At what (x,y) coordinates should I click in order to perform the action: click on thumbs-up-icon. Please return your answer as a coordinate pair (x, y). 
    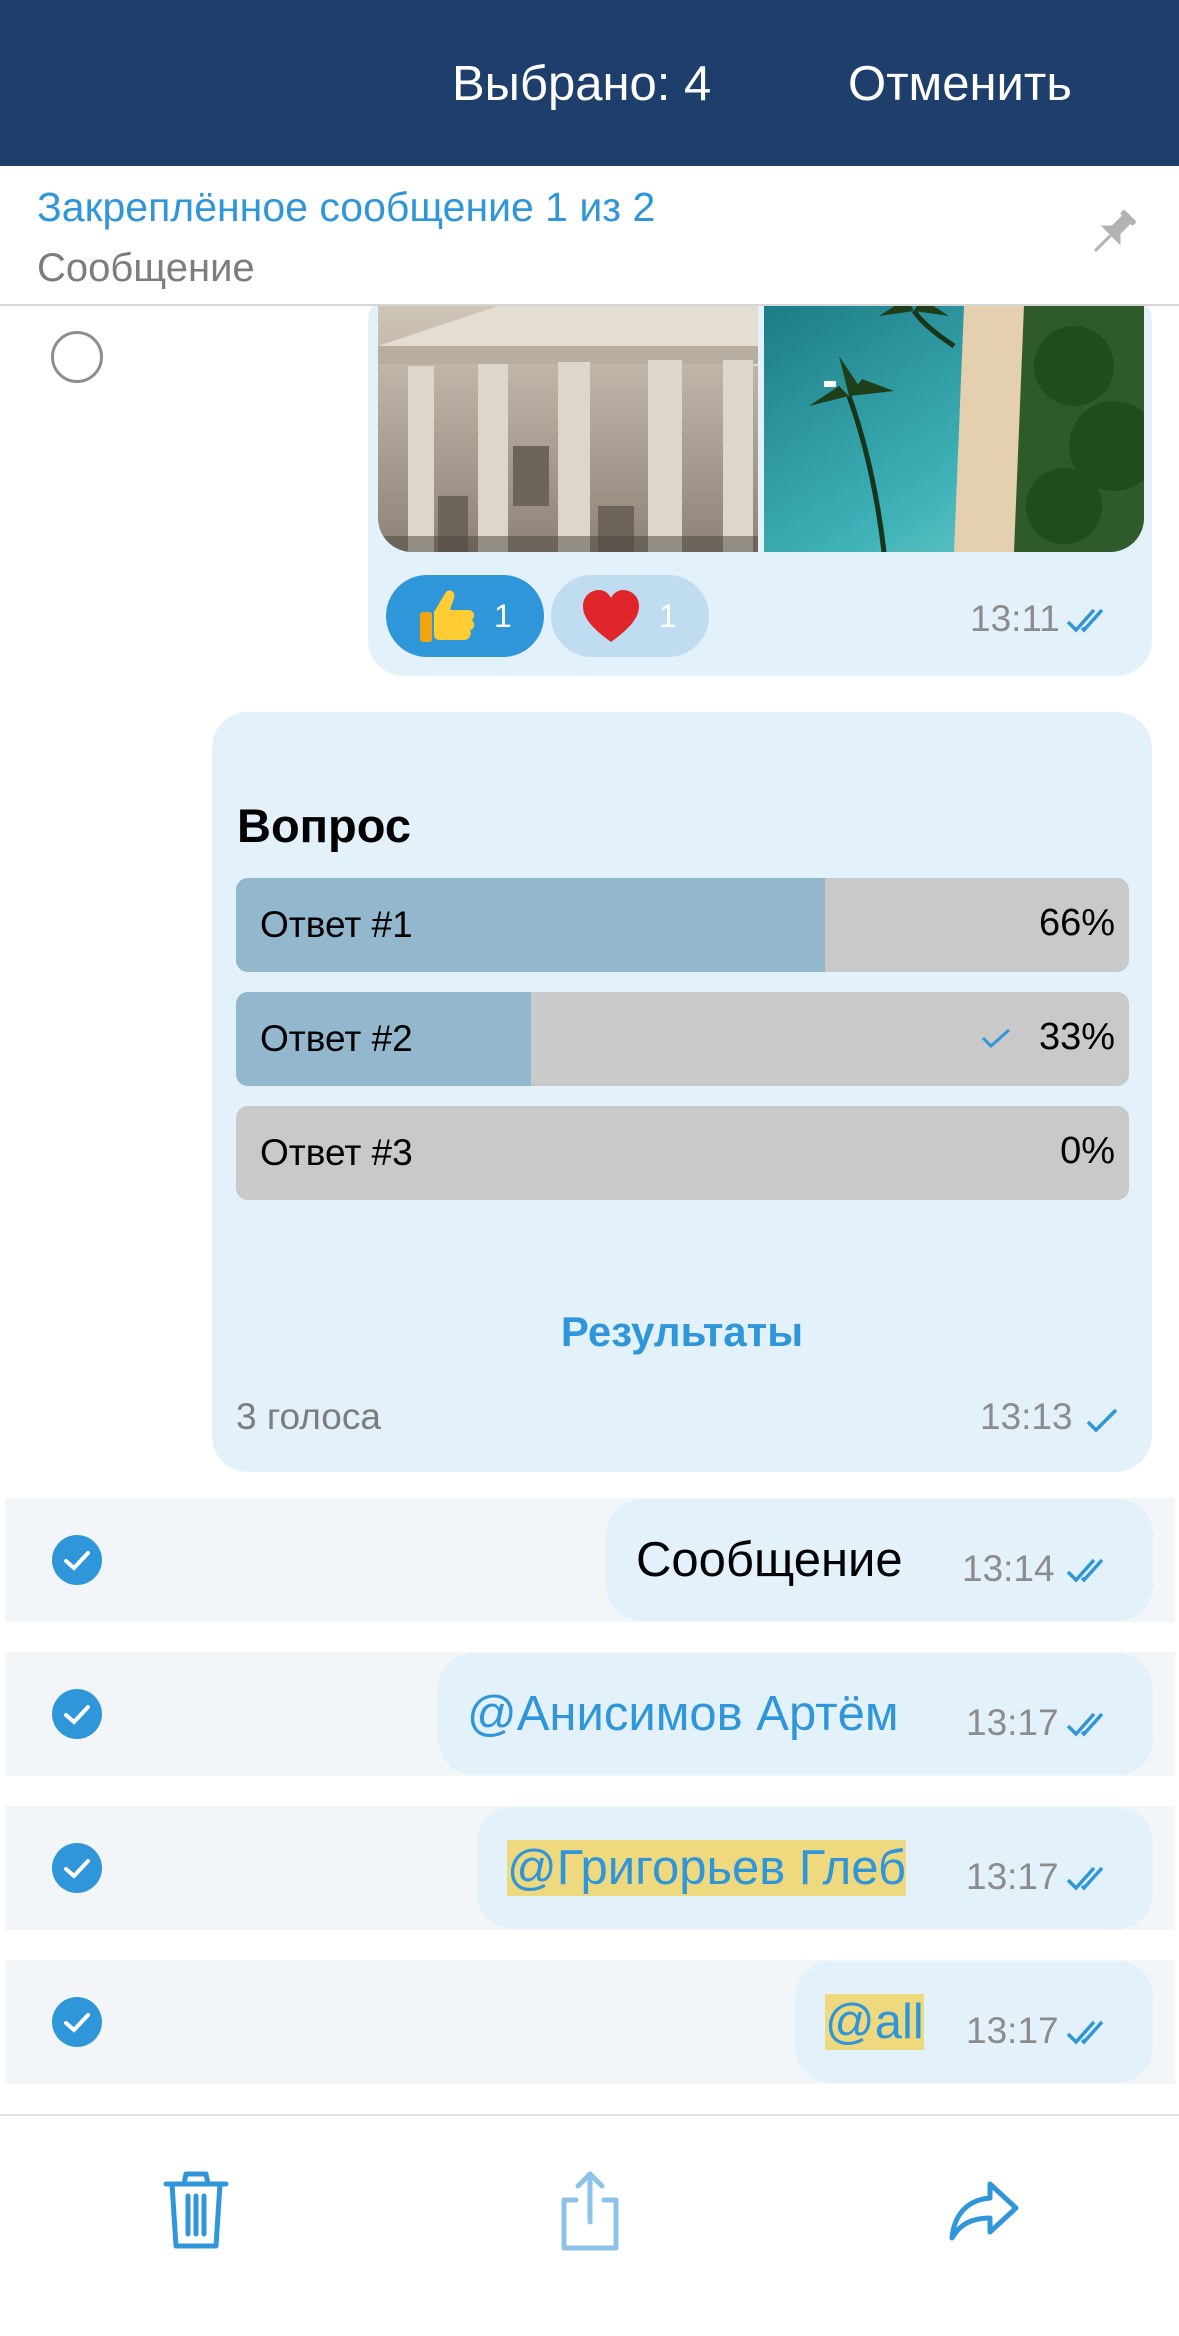
    Looking at the image, I should click on (447, 616).